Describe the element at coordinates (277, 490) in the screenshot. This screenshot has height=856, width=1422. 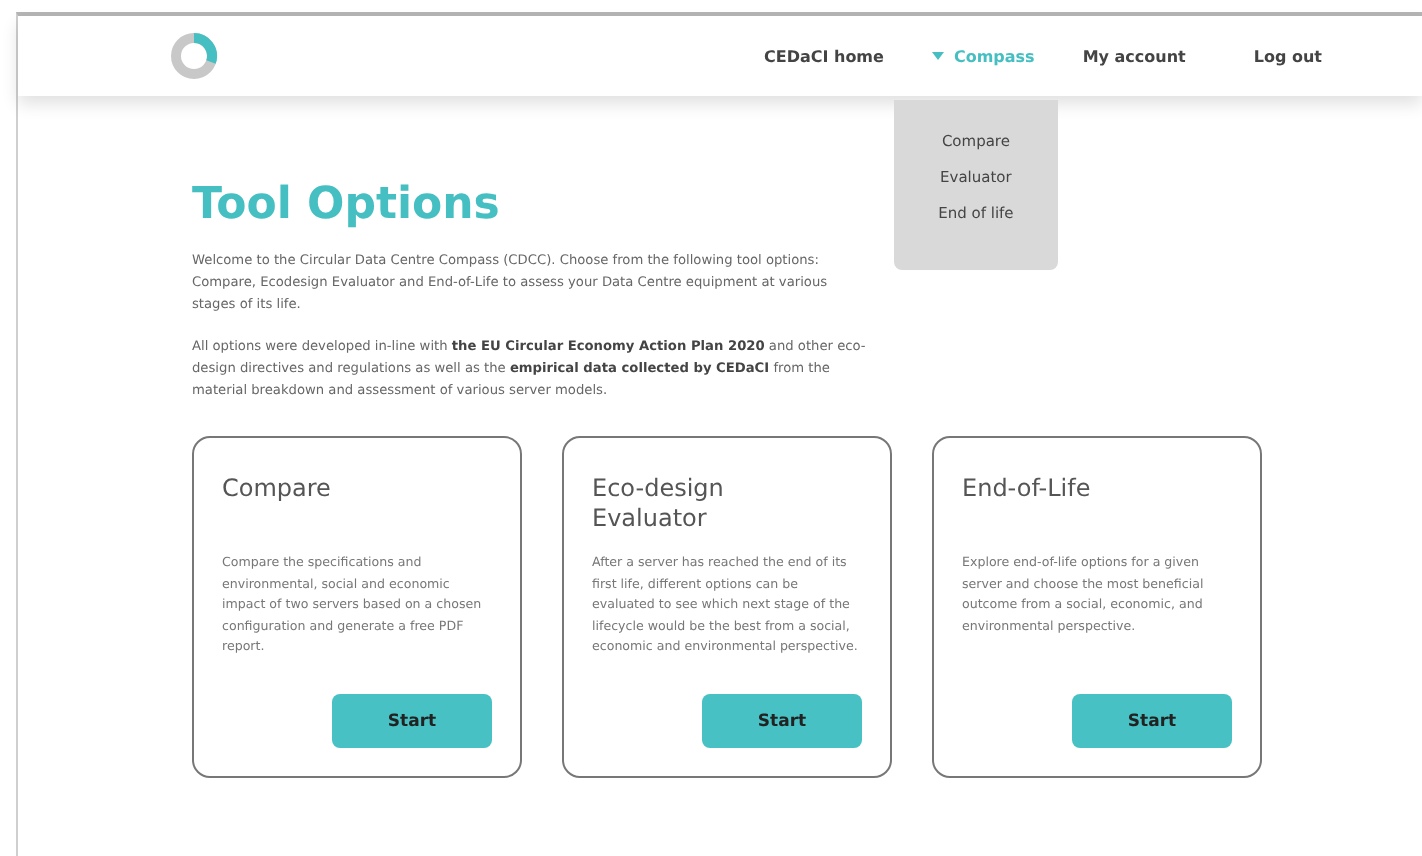
I see `card-title: Compare` at that location.